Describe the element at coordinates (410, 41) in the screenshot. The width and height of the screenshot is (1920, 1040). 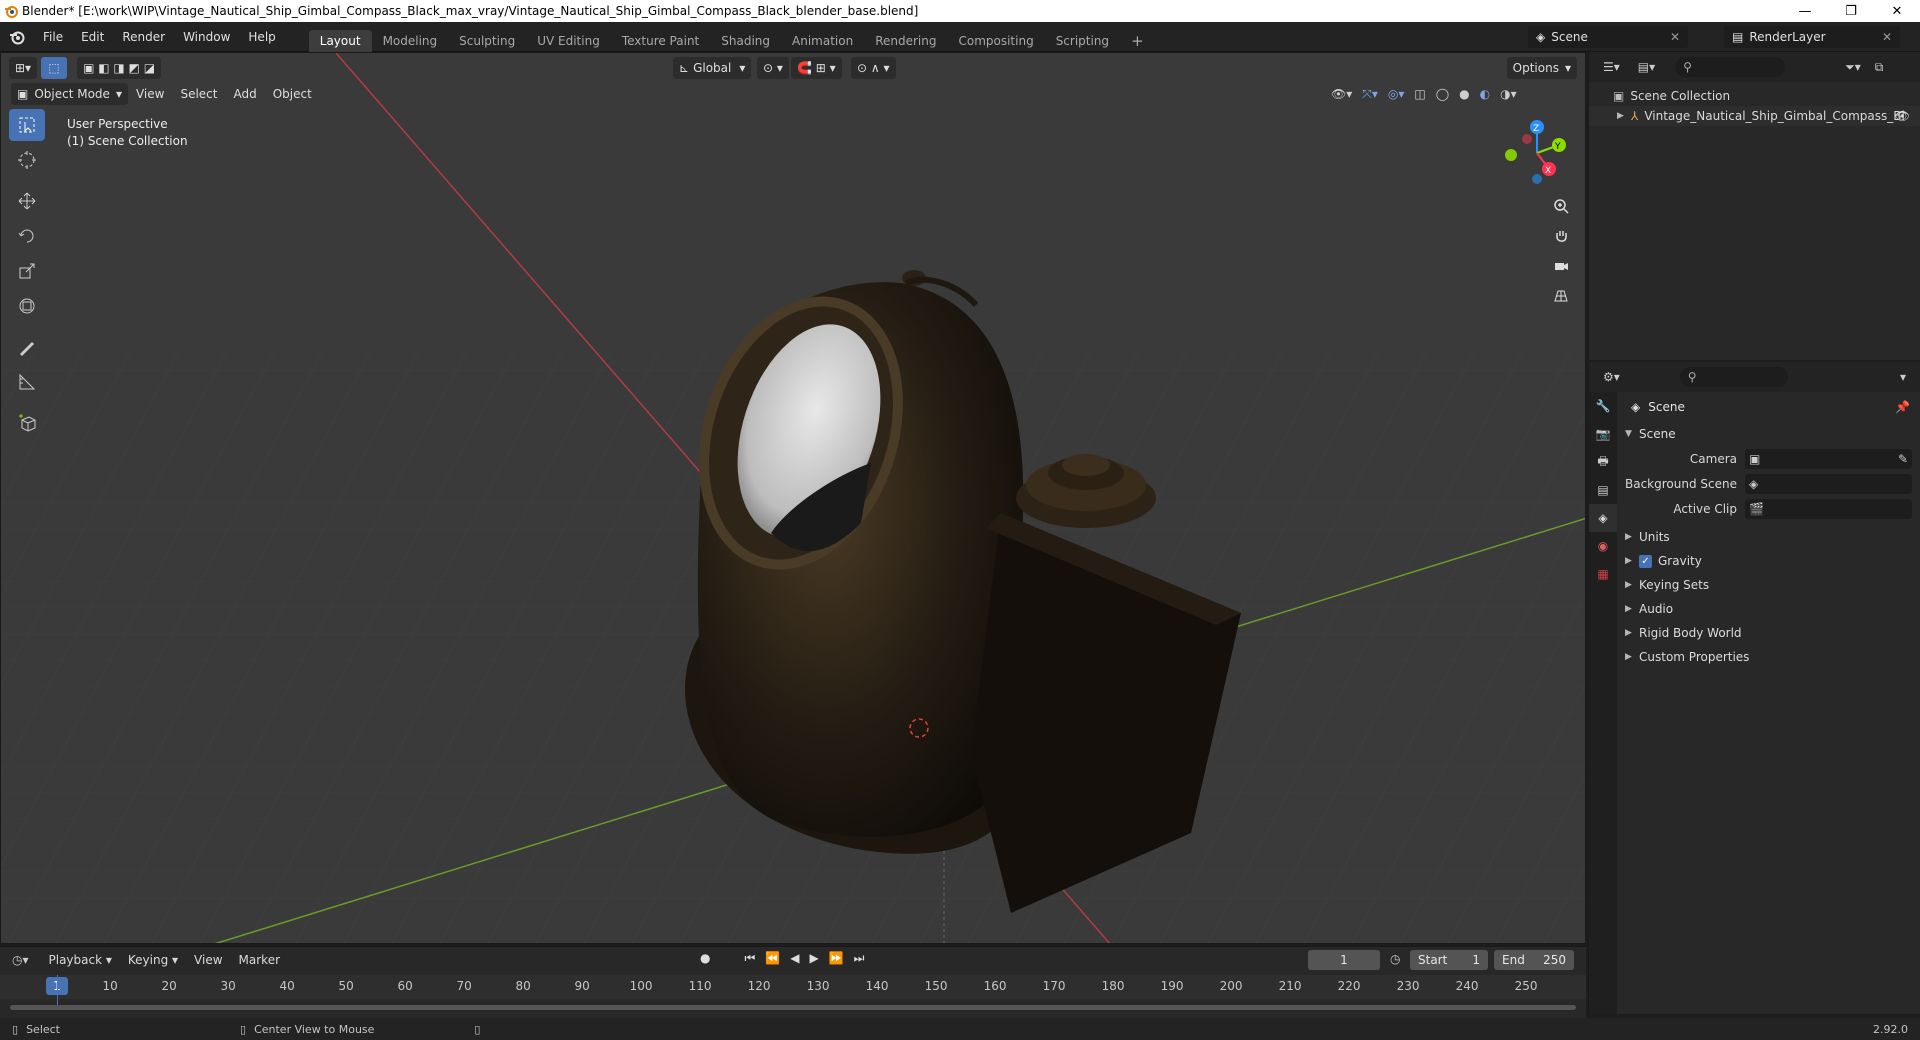
I see `tab-modeling: Modeling` at that location.